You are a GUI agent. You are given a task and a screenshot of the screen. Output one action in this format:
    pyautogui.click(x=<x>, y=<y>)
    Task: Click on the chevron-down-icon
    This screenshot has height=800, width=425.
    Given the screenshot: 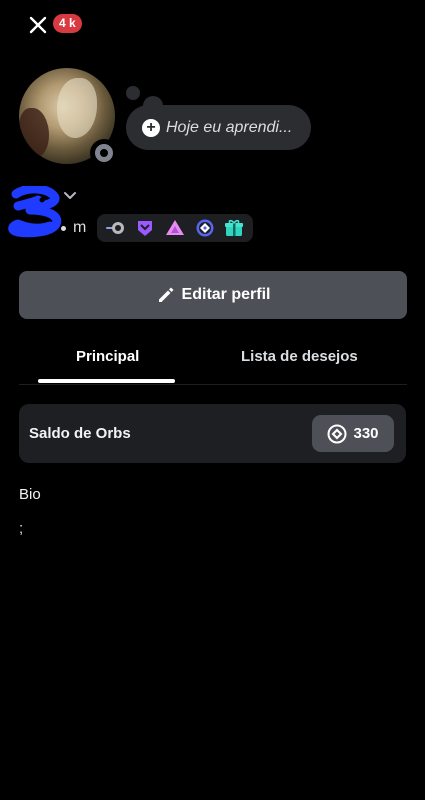 What is the action you would take?
    pyautogui.click(x=70, y=196)
    